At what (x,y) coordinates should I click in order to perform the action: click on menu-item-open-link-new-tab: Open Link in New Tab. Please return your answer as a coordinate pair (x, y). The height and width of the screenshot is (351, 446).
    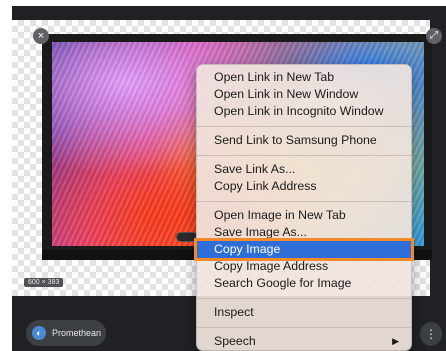
    Looking at the image, I should click on (304, 77).